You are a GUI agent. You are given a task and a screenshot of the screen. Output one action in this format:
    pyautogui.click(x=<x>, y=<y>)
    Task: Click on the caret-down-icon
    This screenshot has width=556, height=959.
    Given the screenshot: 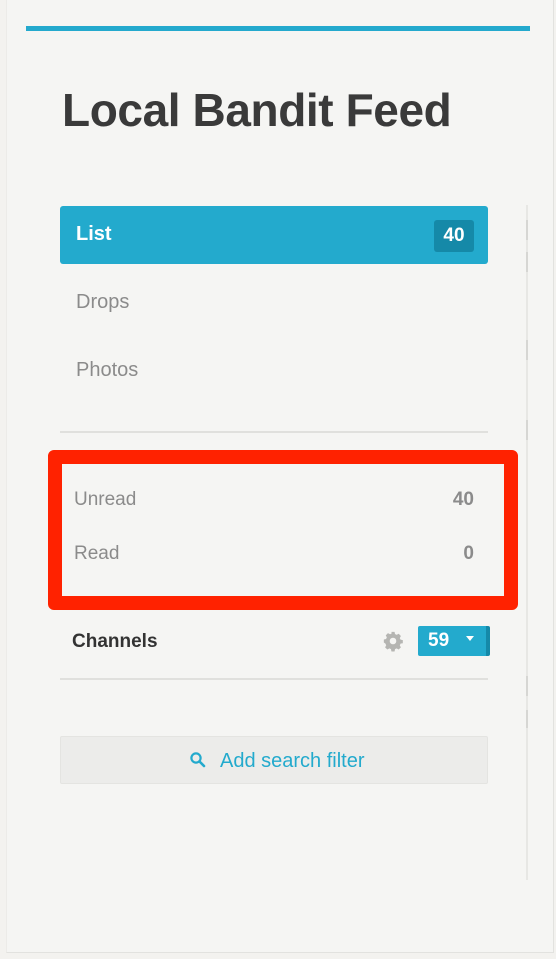 What is the action you would take?
    pyautogui.click(x=470, y=638)
    